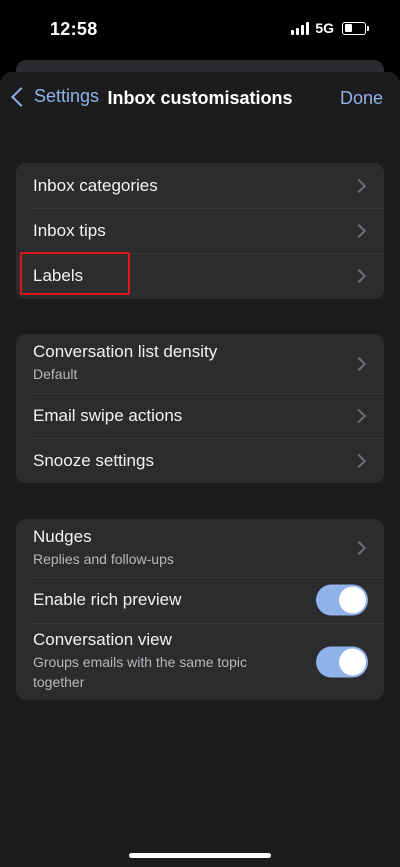 Image resolution: width=400 pixels, height=867 pixels. I want to click on status-icons: 5G, so click(330, 28).